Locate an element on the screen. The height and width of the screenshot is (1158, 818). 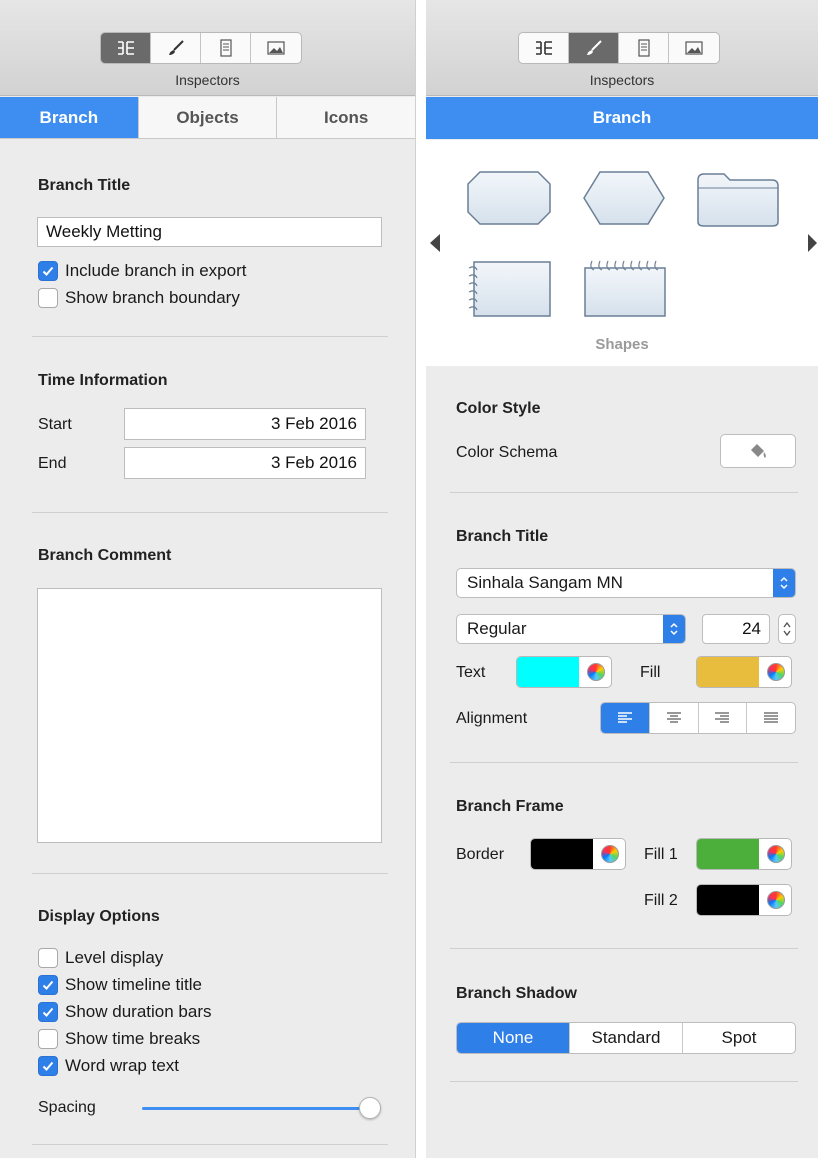
align-left-icon is located at coordinates (624, 717).